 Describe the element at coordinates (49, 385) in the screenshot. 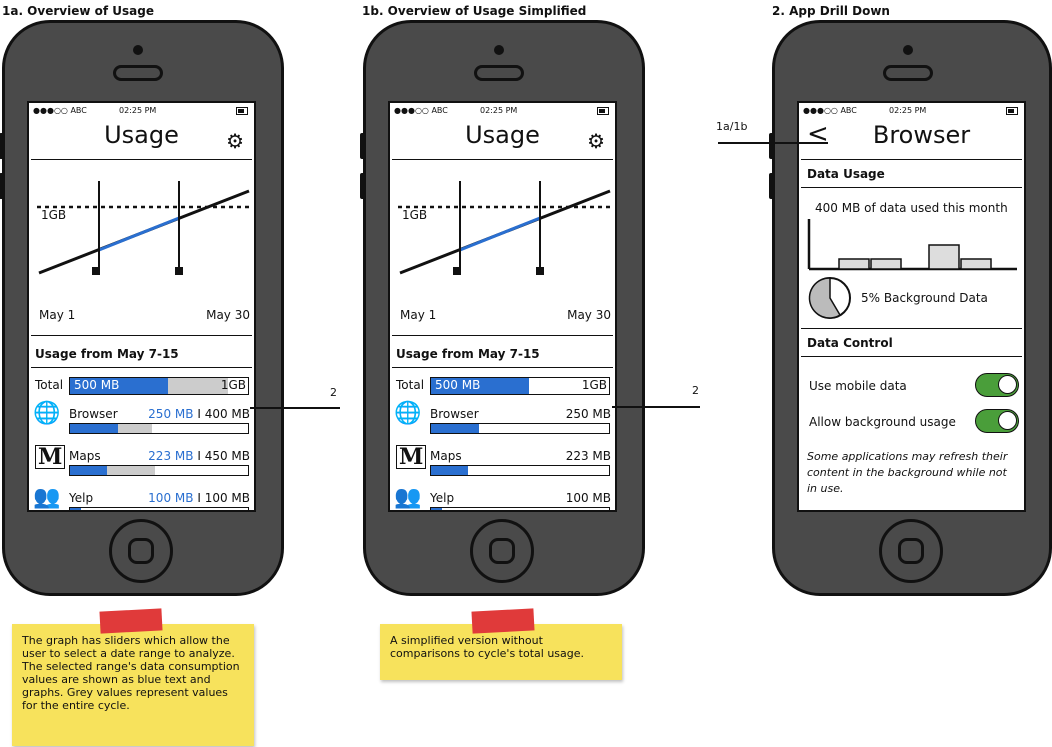

I see `total-label: Total` at that location.